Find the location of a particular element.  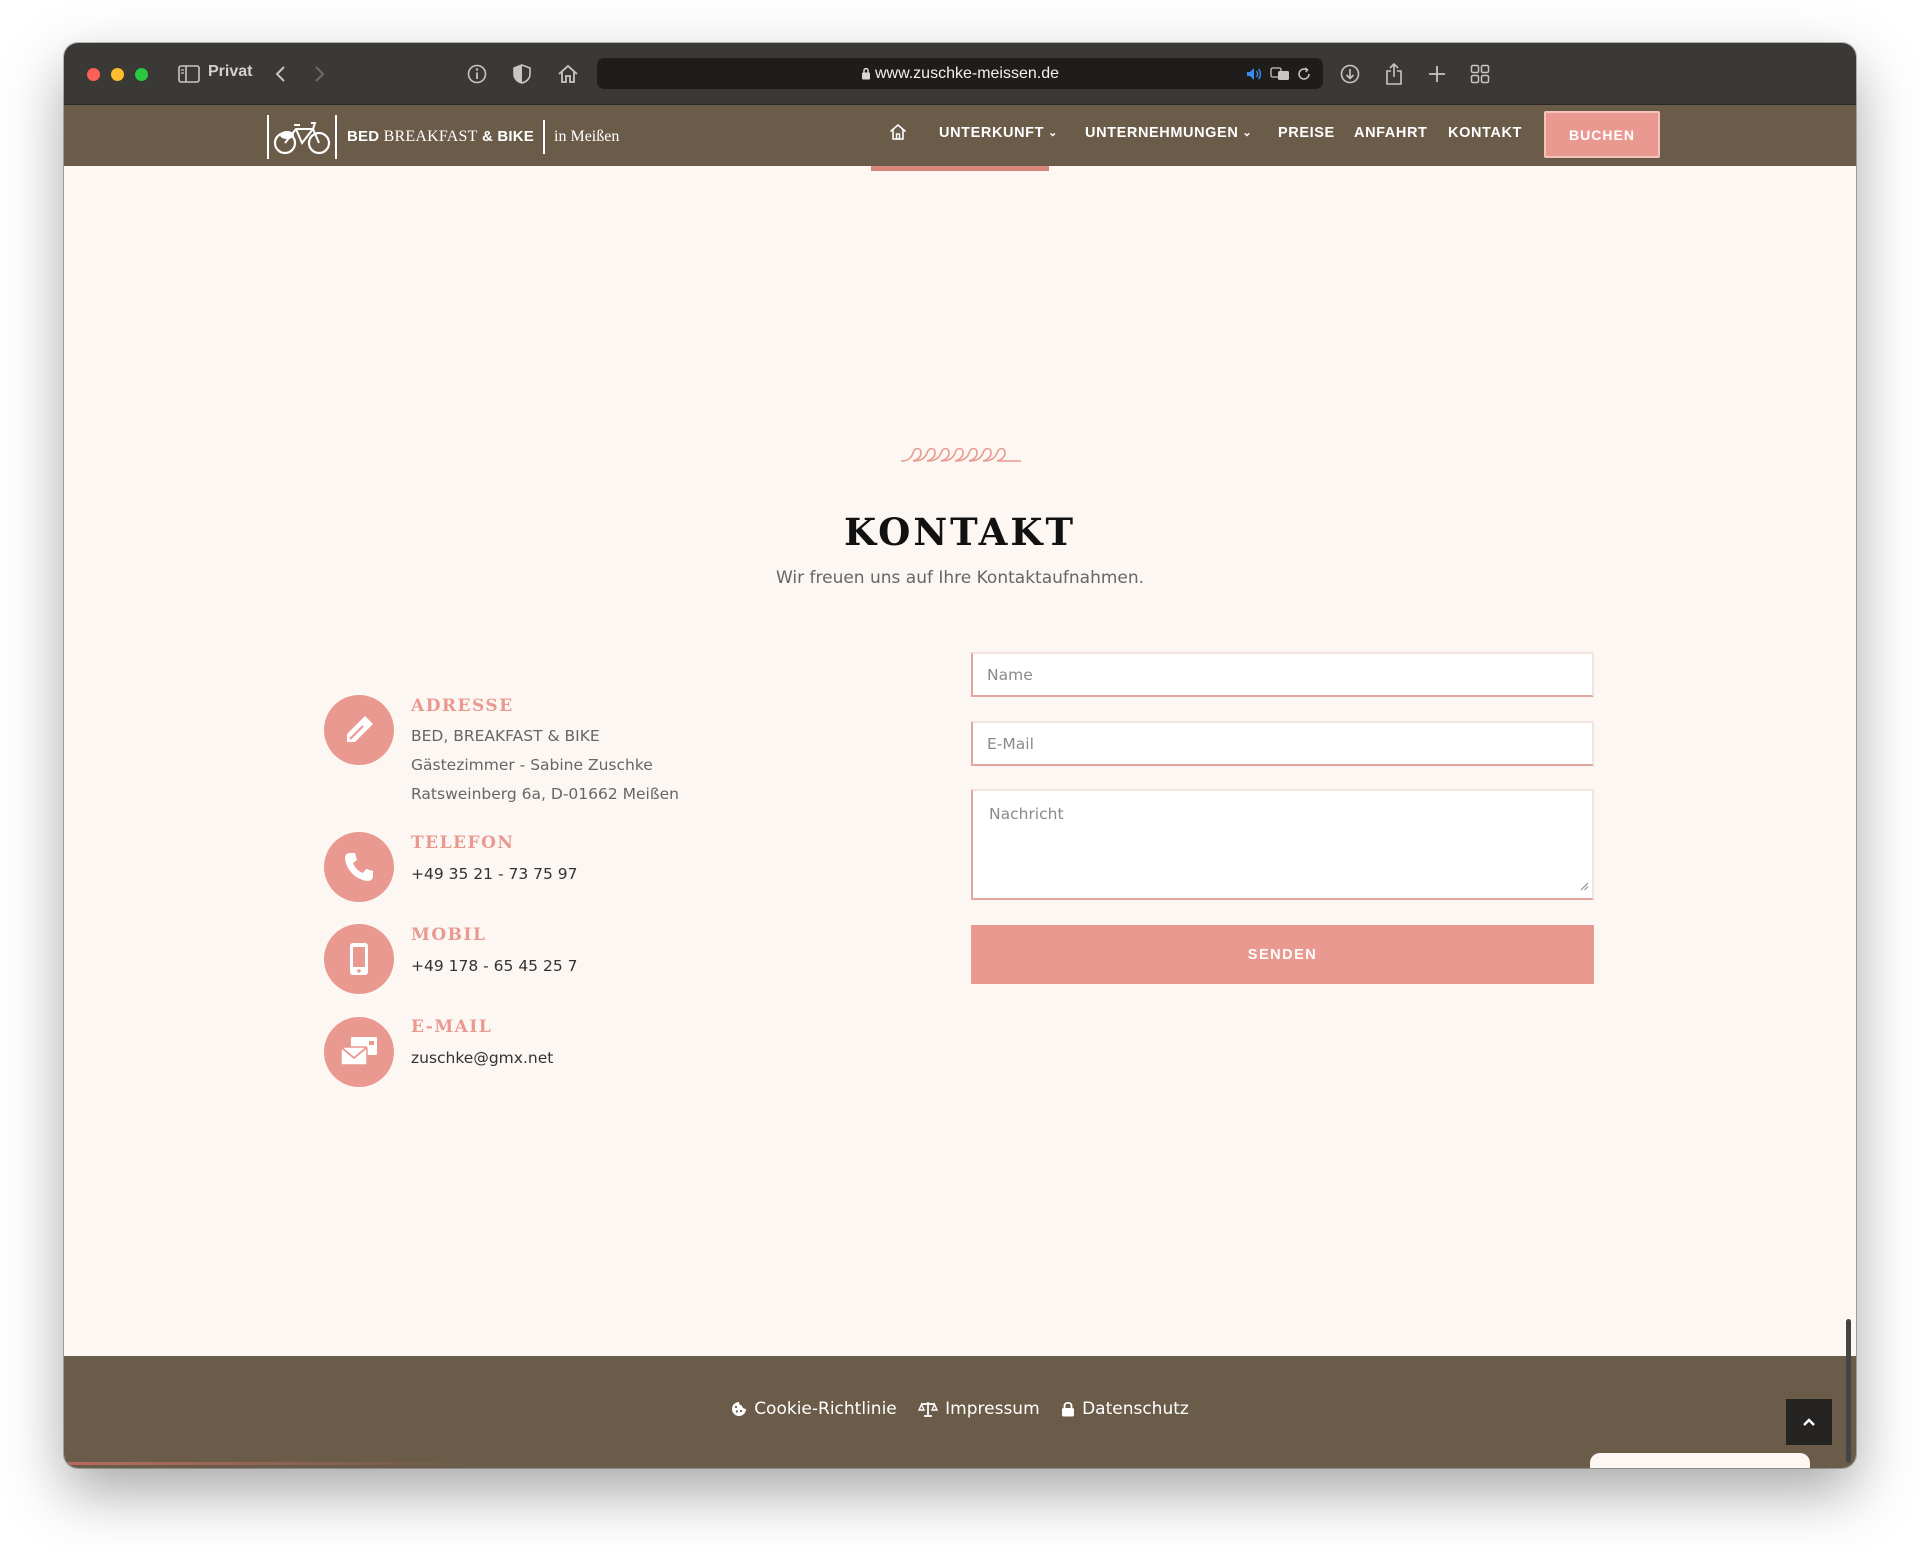

scrollbar is located at coordinates (1848, 1391).